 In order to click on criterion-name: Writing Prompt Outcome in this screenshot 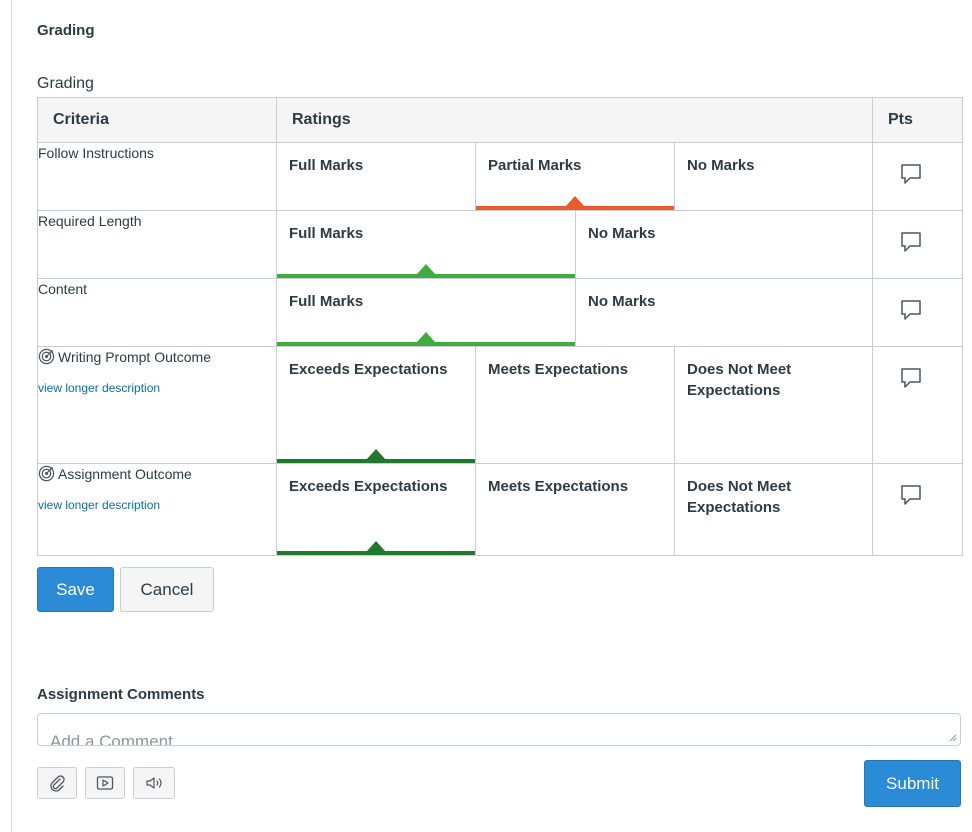, I will do `click(135, 357)`.